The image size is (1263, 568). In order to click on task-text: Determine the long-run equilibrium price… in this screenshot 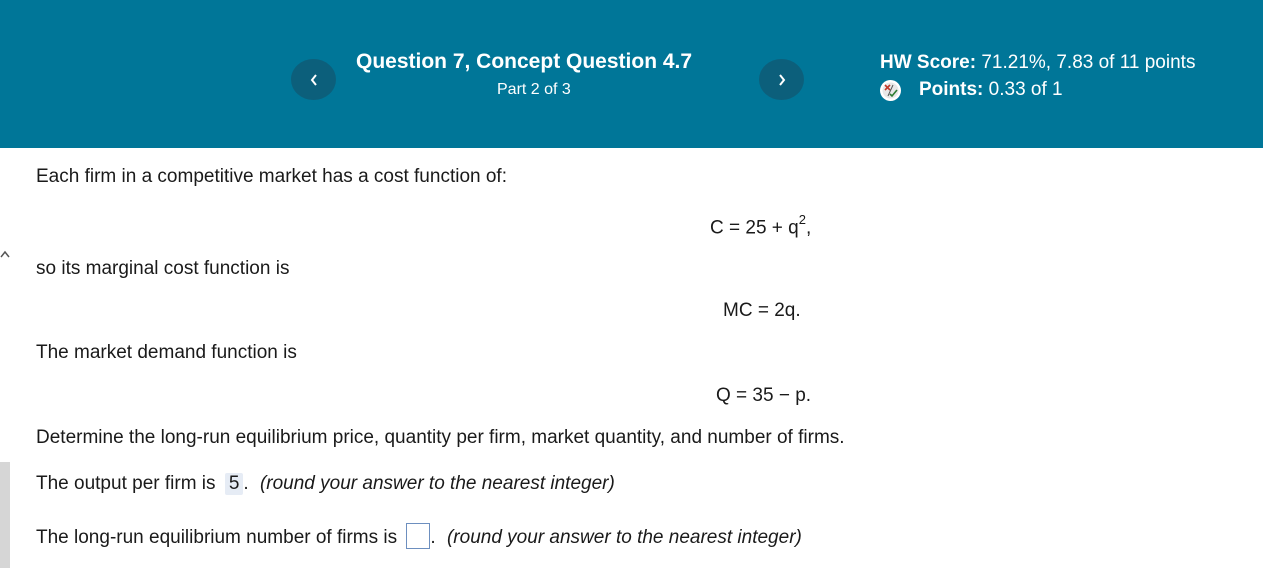, I will do `click(440, 437)`.